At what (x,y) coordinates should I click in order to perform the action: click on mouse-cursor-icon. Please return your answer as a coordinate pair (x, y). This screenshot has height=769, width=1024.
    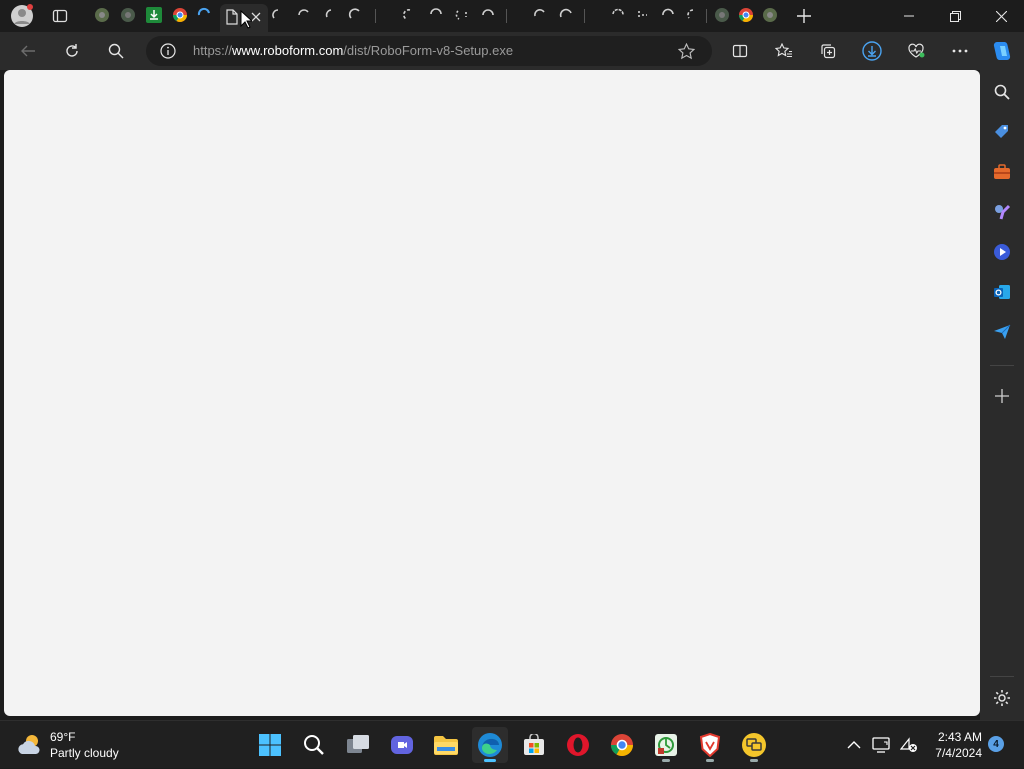
    Looking at the image, I should click on (247, 21).